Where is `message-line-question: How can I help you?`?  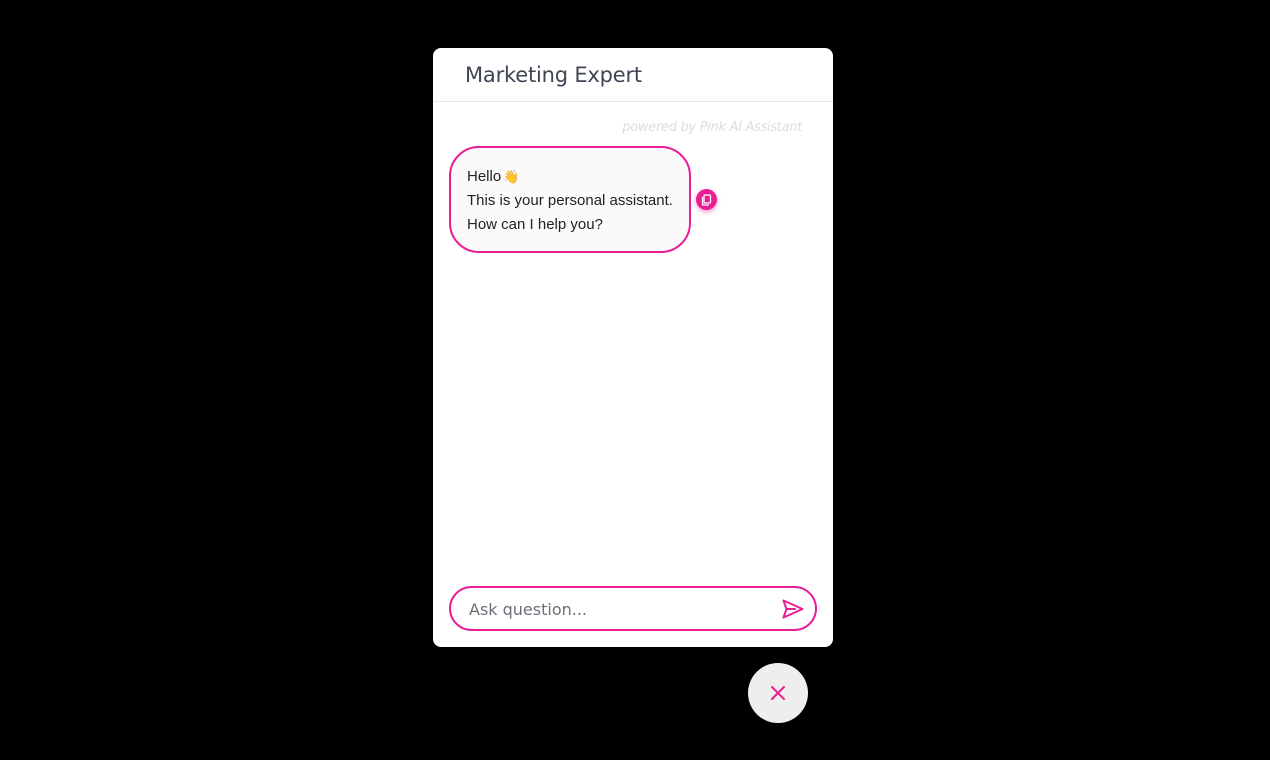
message-line-question: How can I help you? is located at coordinates (535, 224).